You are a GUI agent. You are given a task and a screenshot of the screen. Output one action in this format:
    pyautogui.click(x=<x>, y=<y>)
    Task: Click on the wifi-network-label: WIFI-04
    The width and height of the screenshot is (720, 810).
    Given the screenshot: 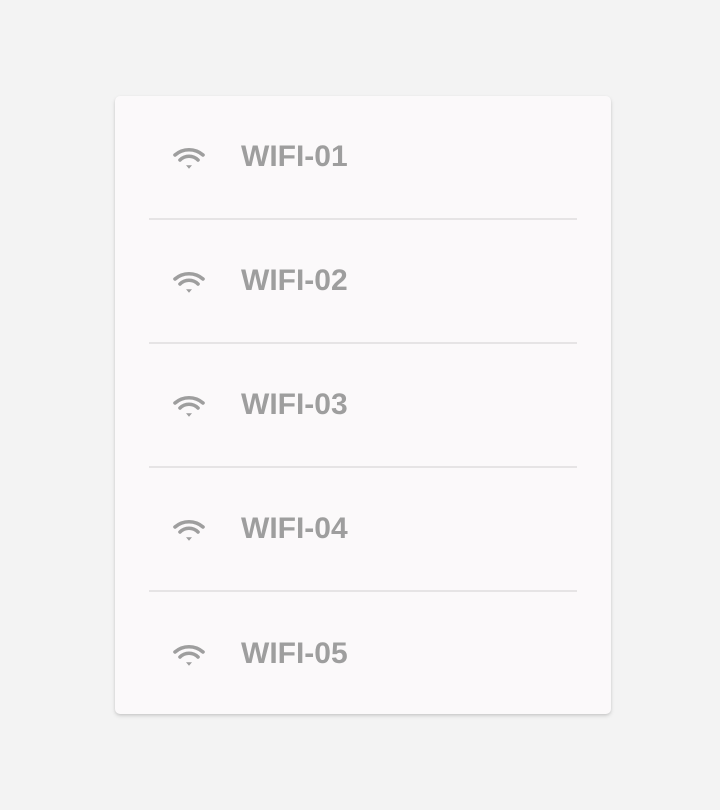 What is the action you would take?
    pyautogui.click(x=294, y=528)
    